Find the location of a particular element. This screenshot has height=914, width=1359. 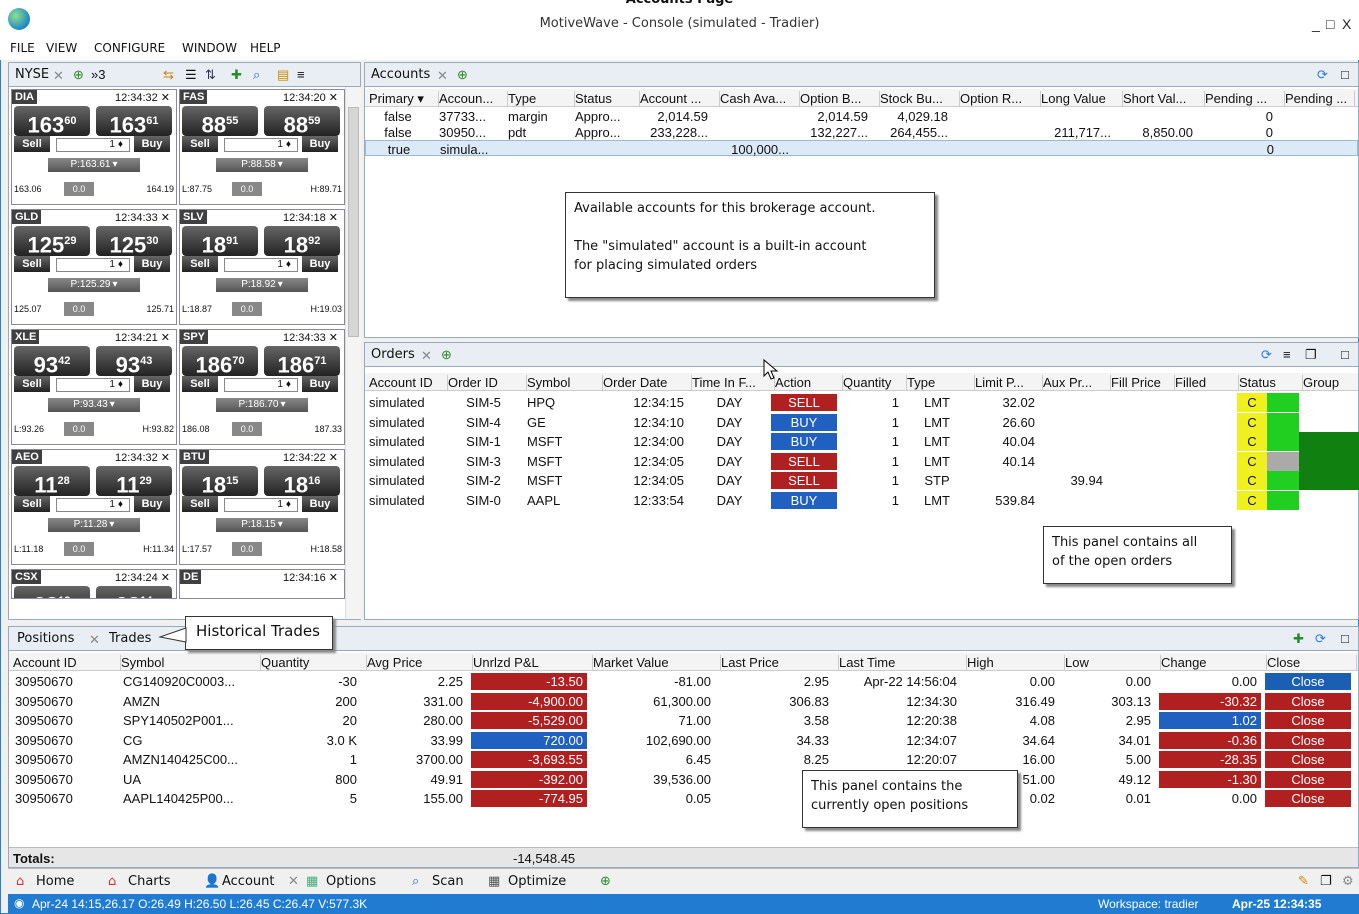

settings-icon: ⚙ is located at coordinates (1348, 881).